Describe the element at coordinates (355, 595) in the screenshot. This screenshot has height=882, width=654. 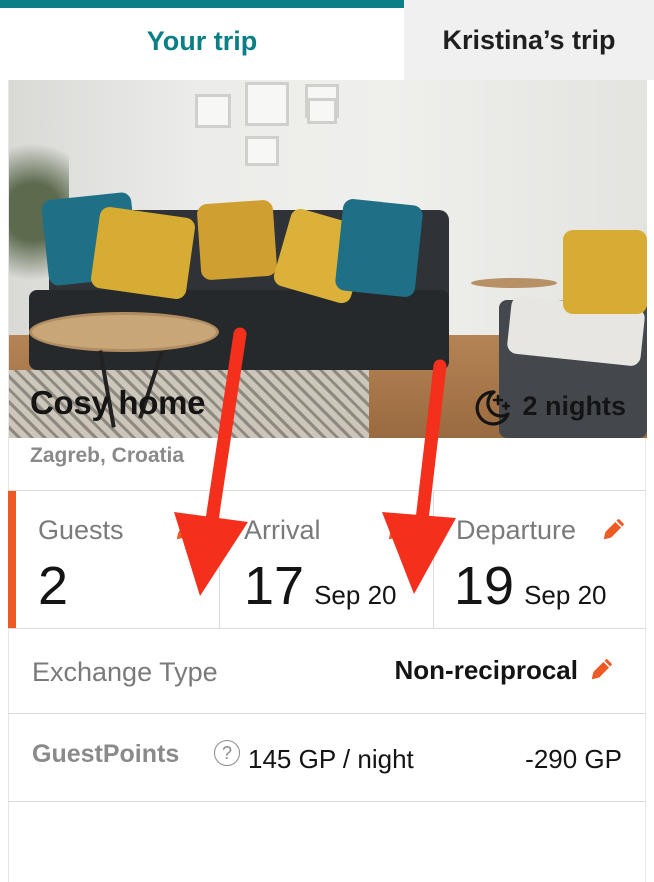
I see `arrival-month: Sep 20` at that location.